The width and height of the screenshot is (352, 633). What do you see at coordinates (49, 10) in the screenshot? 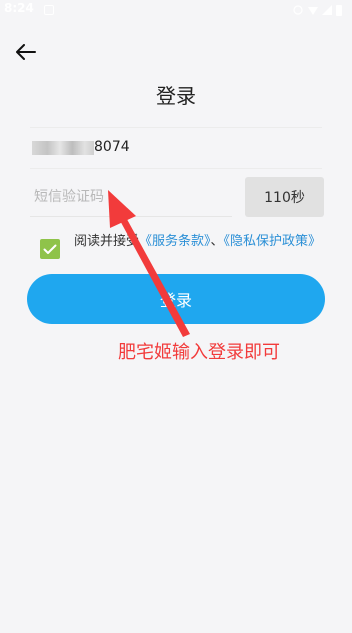
I see `notification-icon` at bounding box center [49, 10].